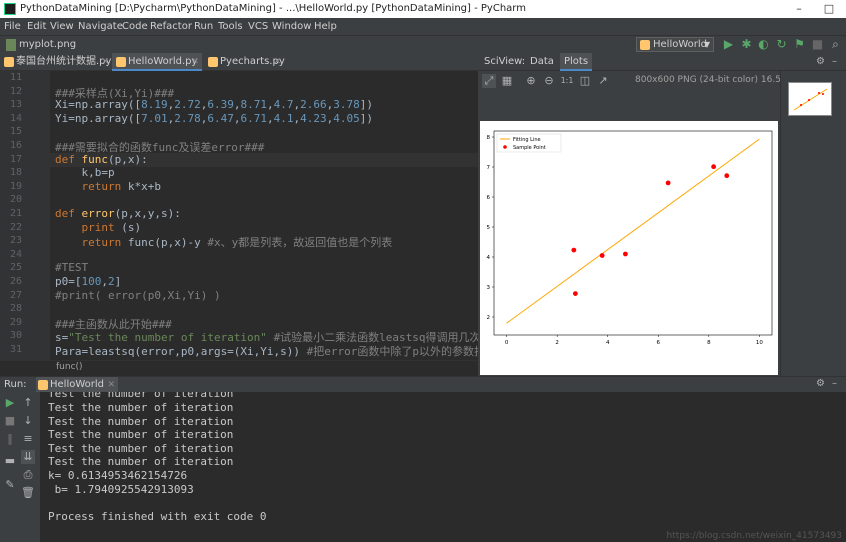  Describe the element at coordinates (47, 44) in the screenshot. I see `breadcrumb: myplot.png` at that location.